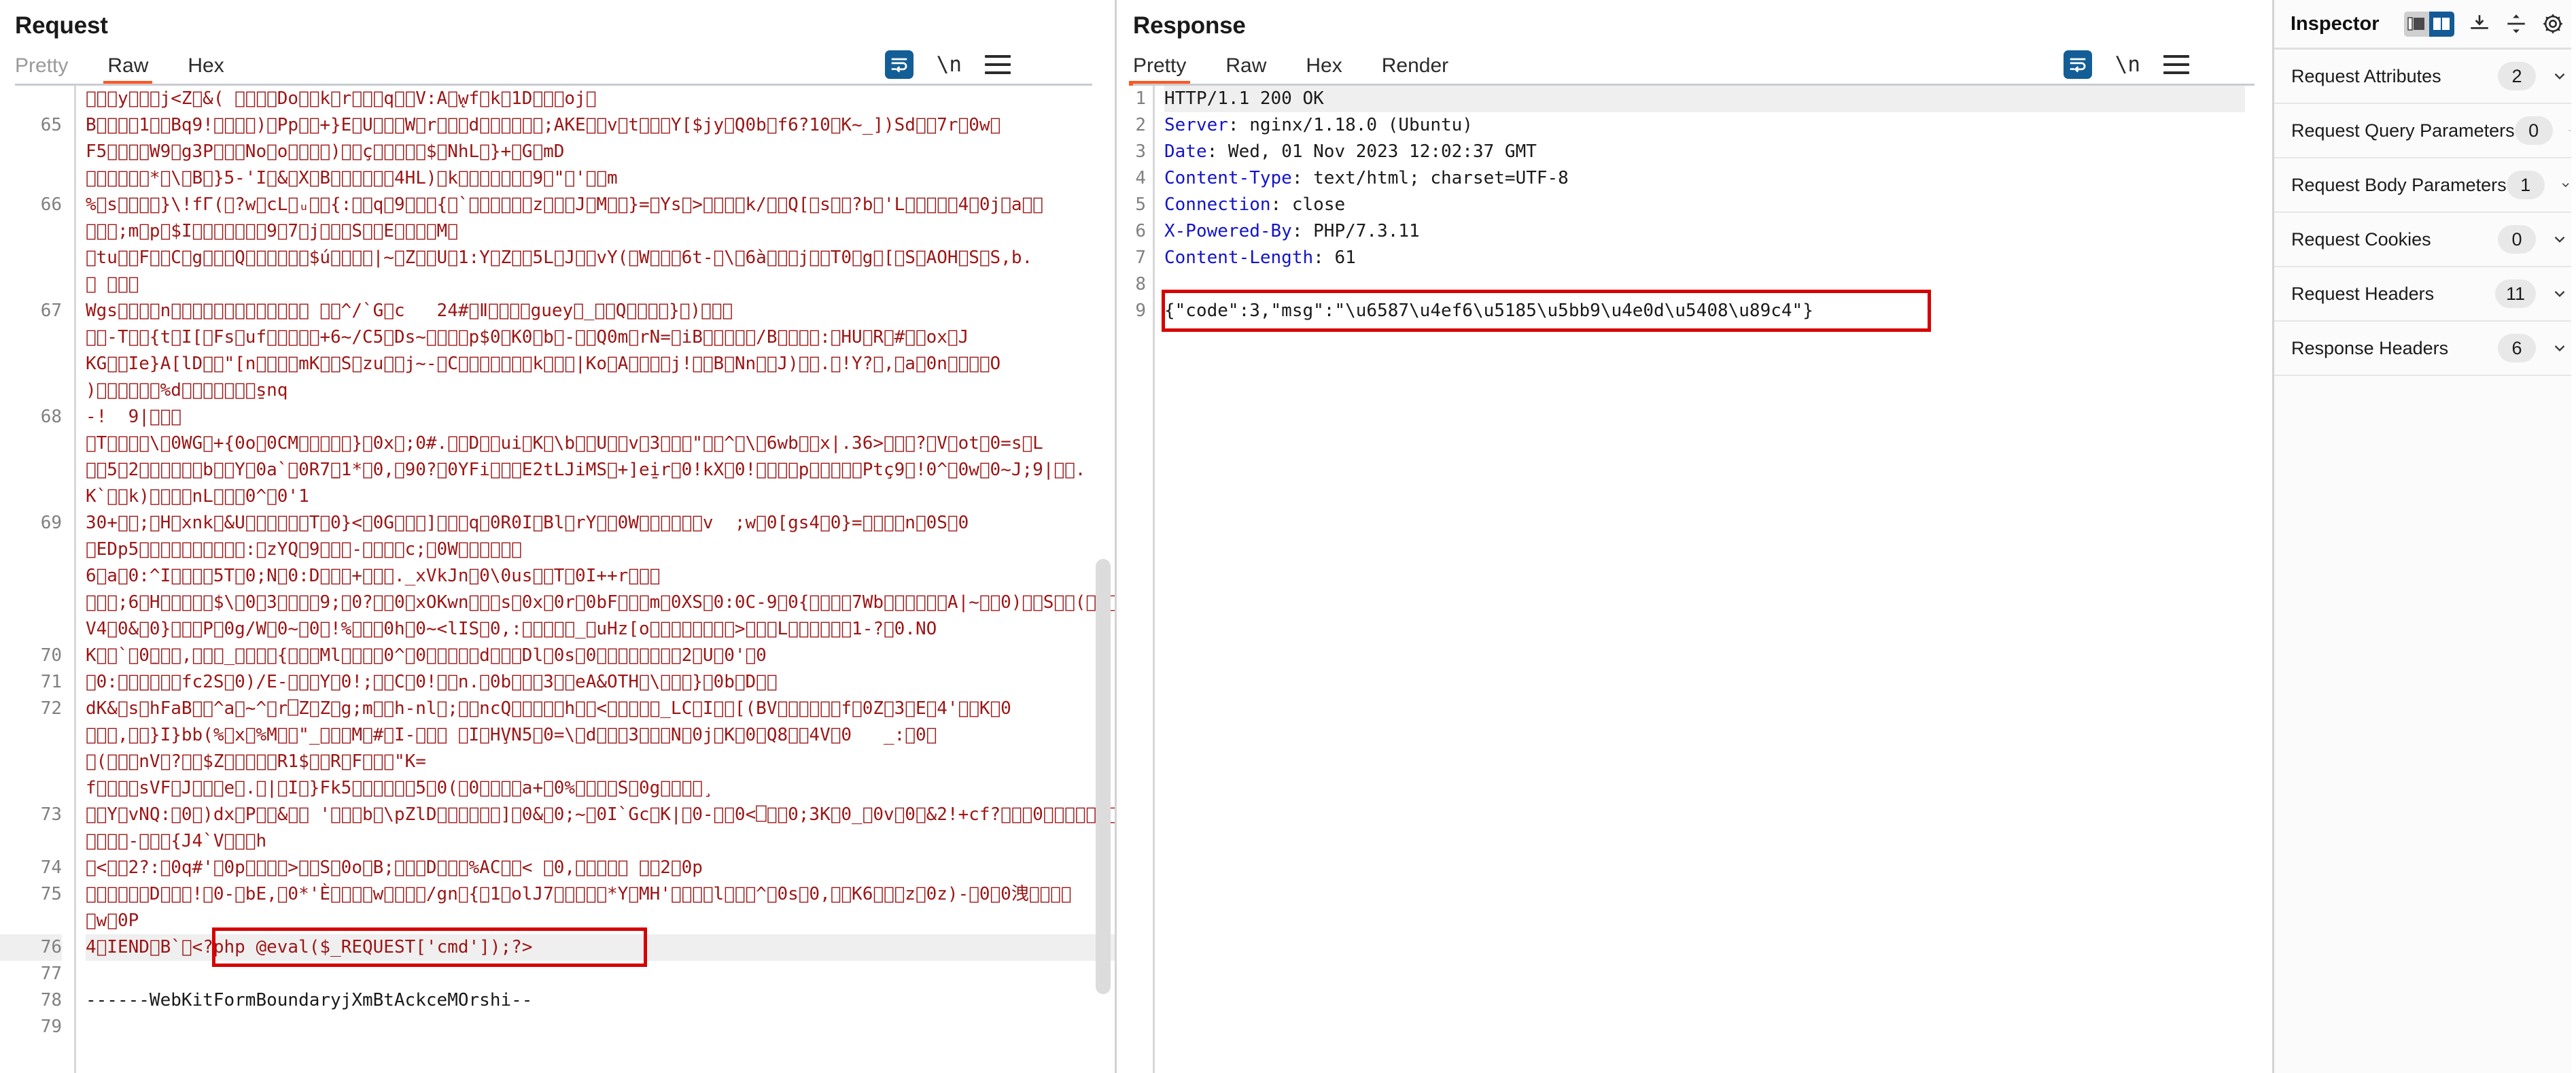  I want to click on request-line-number: 74, so click(51, 867).